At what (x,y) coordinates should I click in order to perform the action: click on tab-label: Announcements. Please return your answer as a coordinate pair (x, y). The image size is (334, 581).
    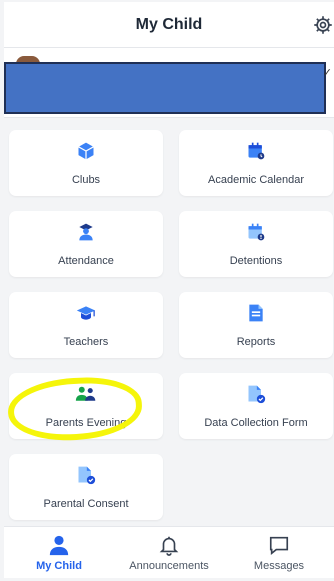
    Looking at the image, I should click on (169, 566).